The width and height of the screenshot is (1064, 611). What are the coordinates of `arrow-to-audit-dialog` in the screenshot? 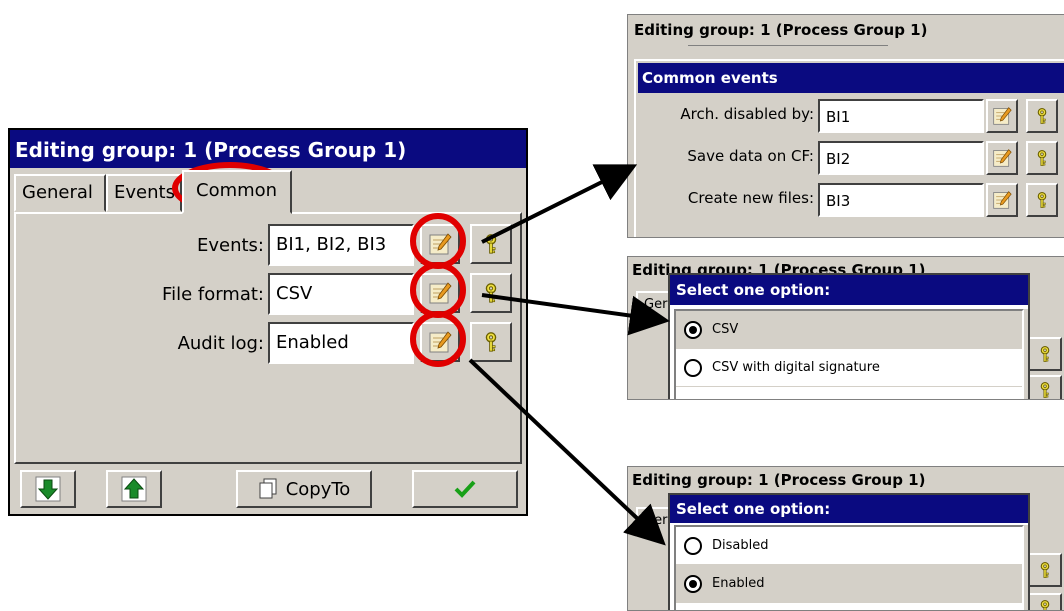 It's located at (567, 452).